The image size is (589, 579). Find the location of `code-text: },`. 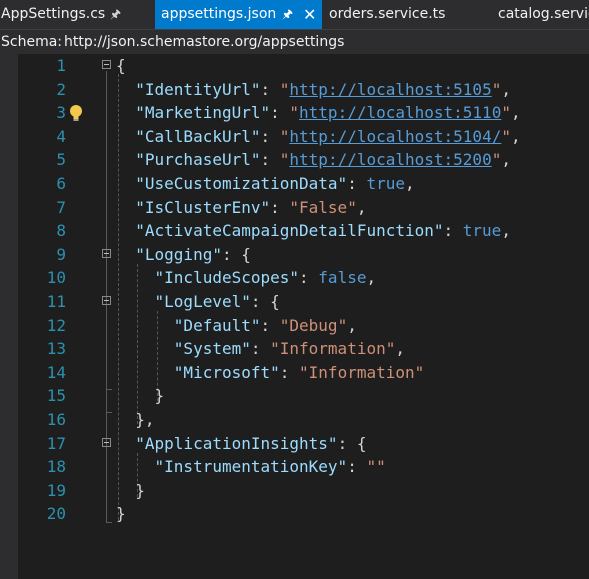

code-text: }, is located at coordinates (135, 420).